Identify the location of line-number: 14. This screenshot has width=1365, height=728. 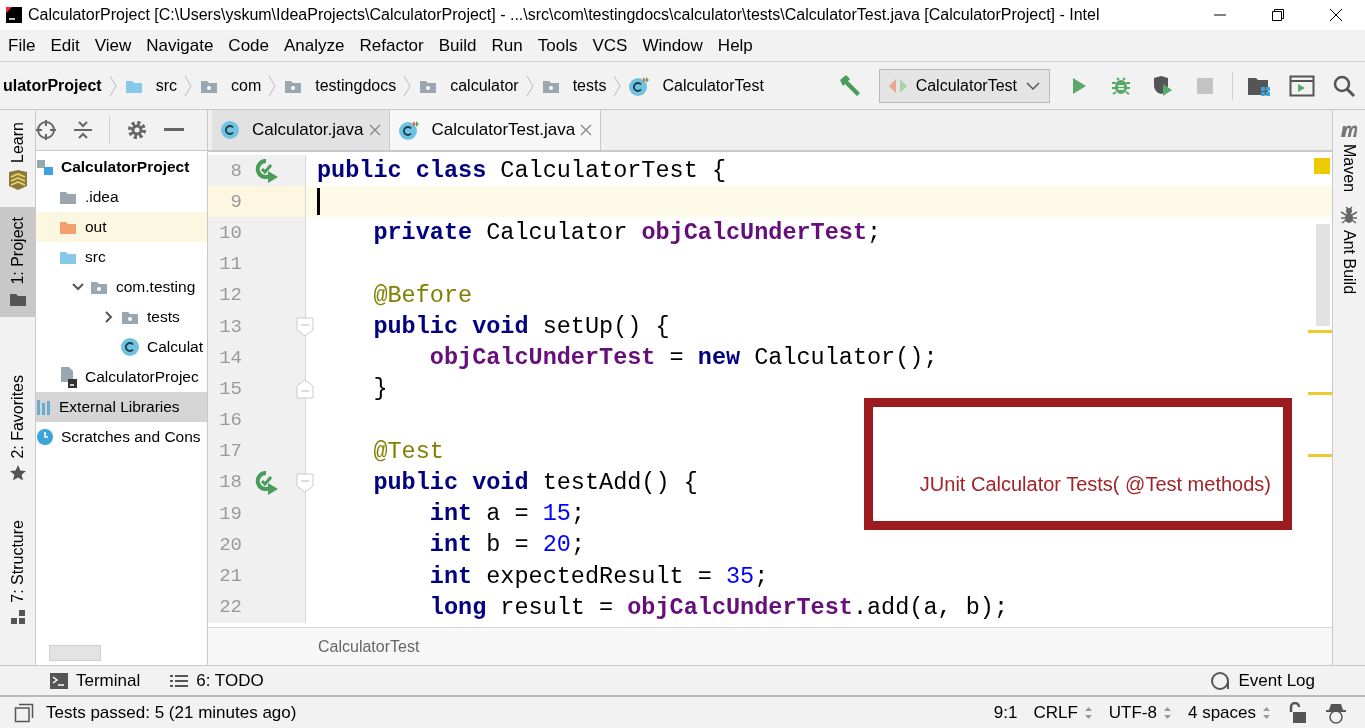
(230, 357).